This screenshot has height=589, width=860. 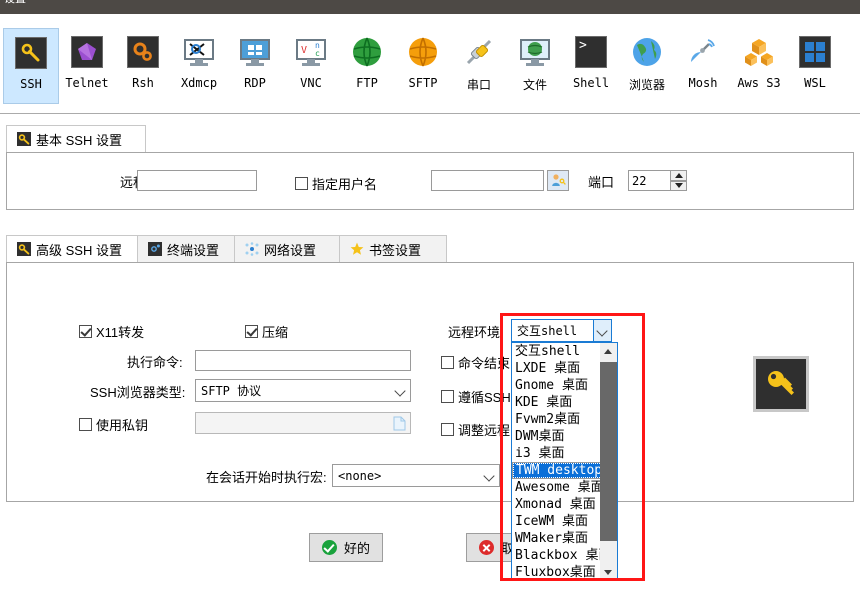 I want to click on dropdown-option: DWM桌面, so click(x=561, y=436).